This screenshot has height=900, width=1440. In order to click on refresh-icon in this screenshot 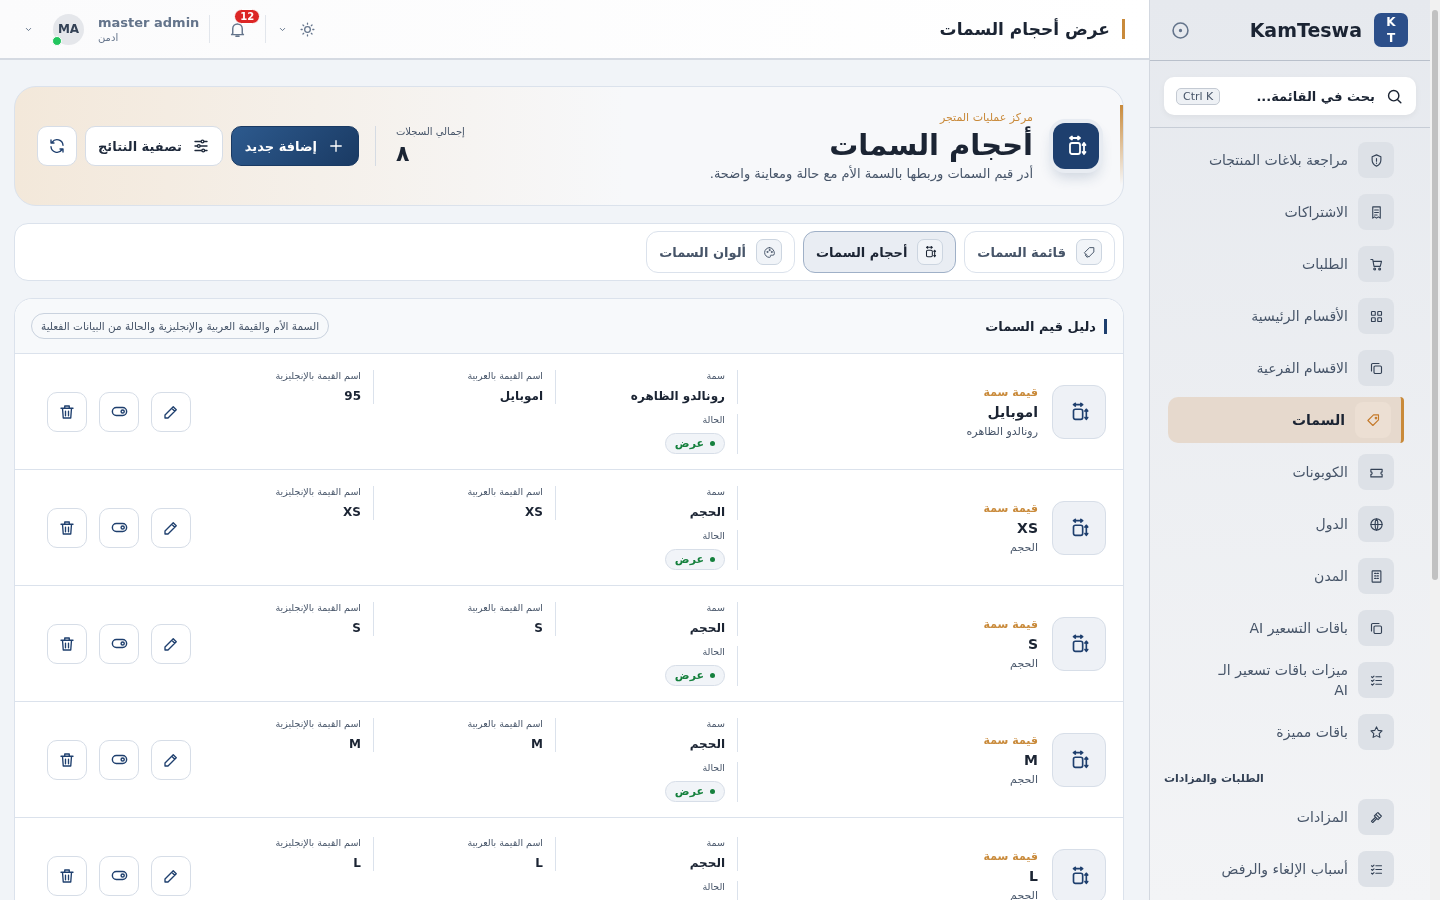, I will do `click(57, 146)`.